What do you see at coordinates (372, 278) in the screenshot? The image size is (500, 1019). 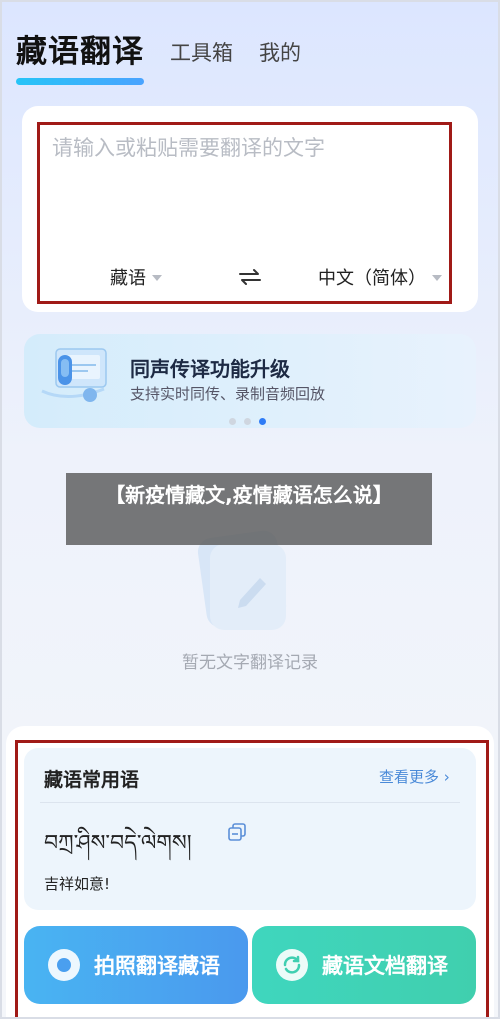 I see `target-language-label: 中文（简体）` at bounding box center [372, 278].